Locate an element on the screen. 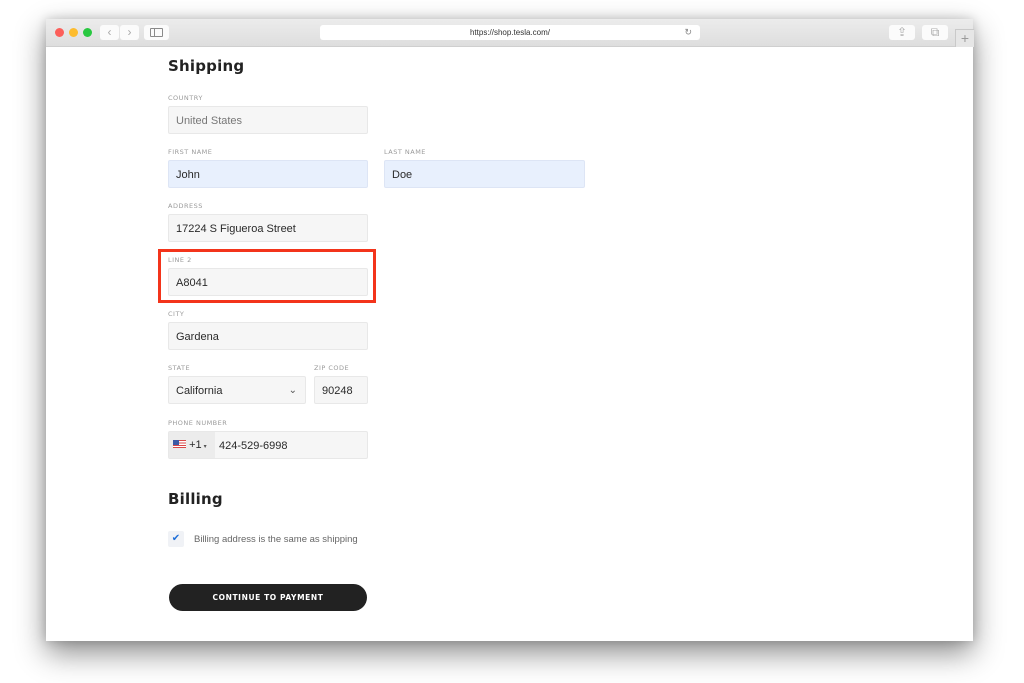 The image size is (1024, 683). show-tabs-button: ⧉ is located at coordinates (935, 32).